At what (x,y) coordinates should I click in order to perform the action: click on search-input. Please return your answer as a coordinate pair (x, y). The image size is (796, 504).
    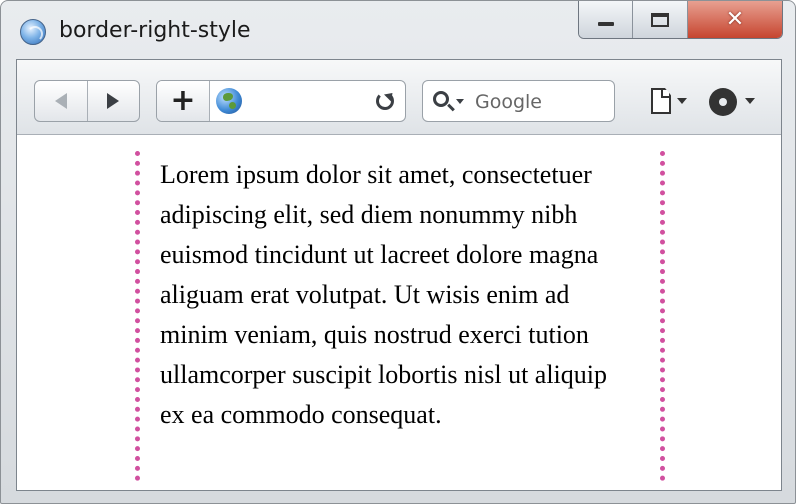
    Looking at the image, I should click on (540, 102).